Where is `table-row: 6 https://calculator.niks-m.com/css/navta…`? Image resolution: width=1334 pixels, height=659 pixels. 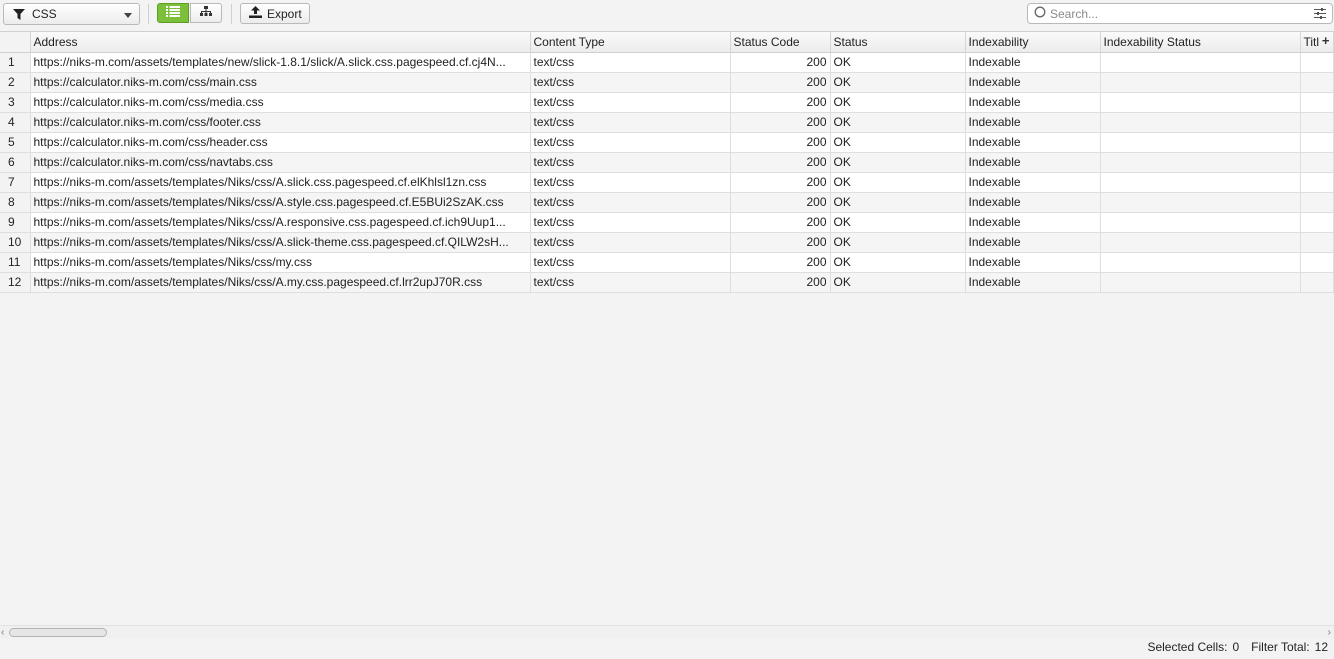 table-row: 6 https://calculator.niks-m.com/css/navta… is located at coordinates (667, 162).